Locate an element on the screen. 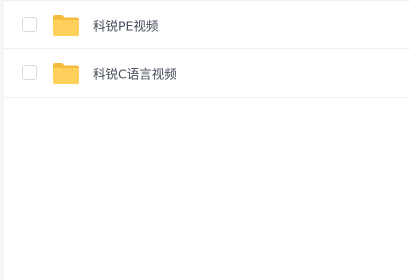  file-name: 科锐PE视频 is located at coordinates (125, 24).